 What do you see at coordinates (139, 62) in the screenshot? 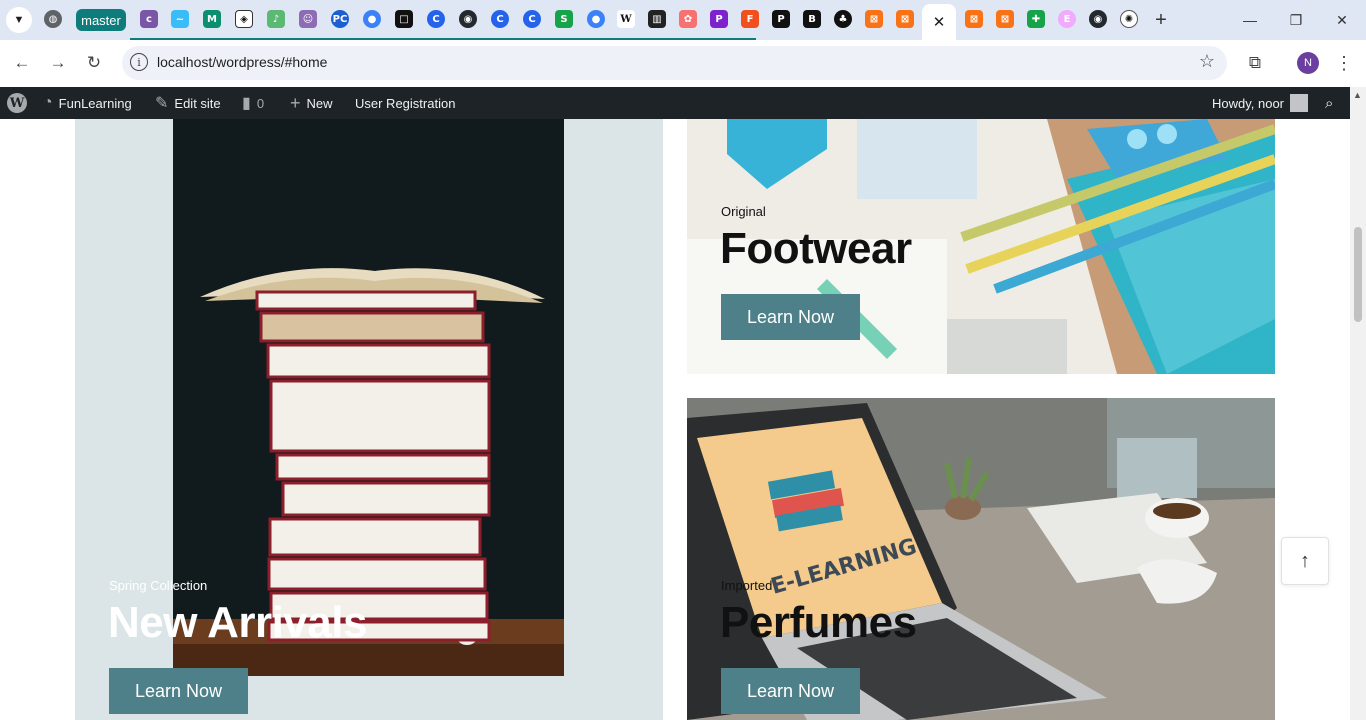
I see `site-info-icon: i` at bounding box center [139, 62].